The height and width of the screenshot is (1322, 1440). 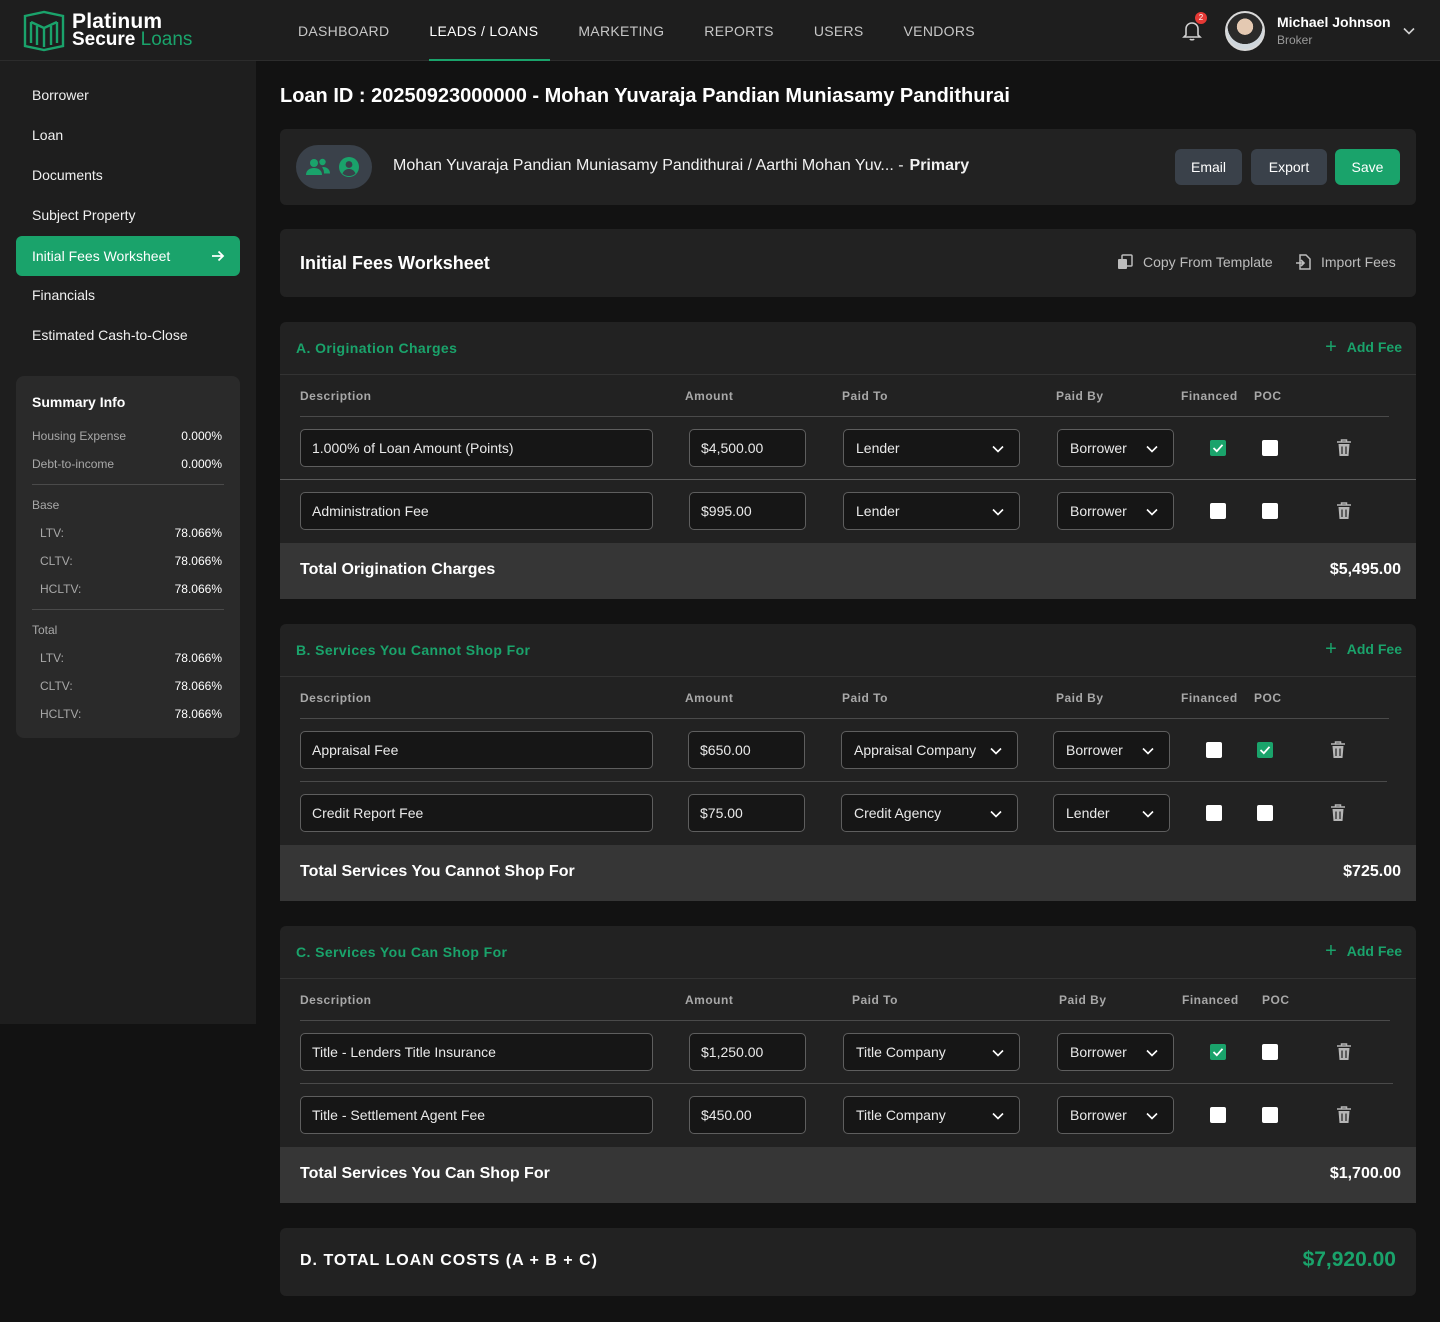 What do you see at coordinates (1372, 871) in the screenshot?
I see `total-value: $725.00` at bounding box center [1372, 871].